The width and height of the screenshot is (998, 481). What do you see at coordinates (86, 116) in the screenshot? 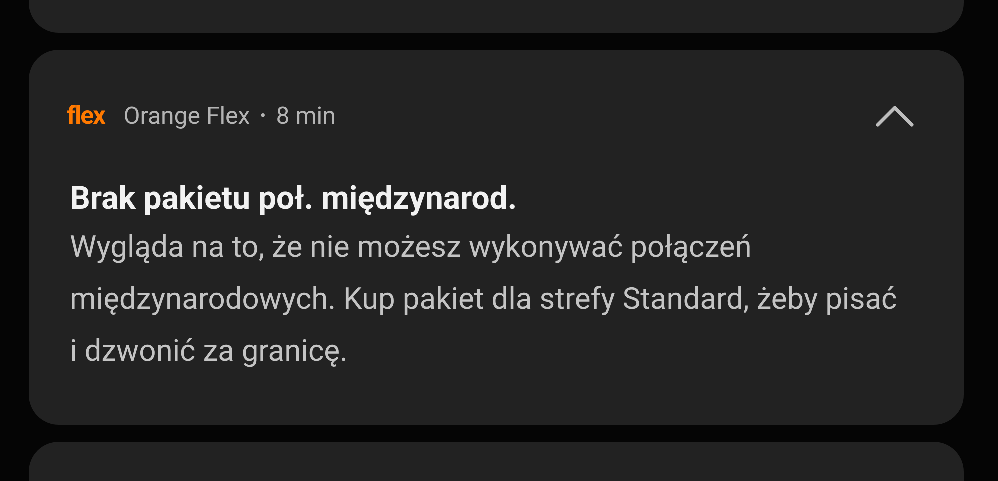
I see `app-logo: flex` at bounding box center [86, 116].